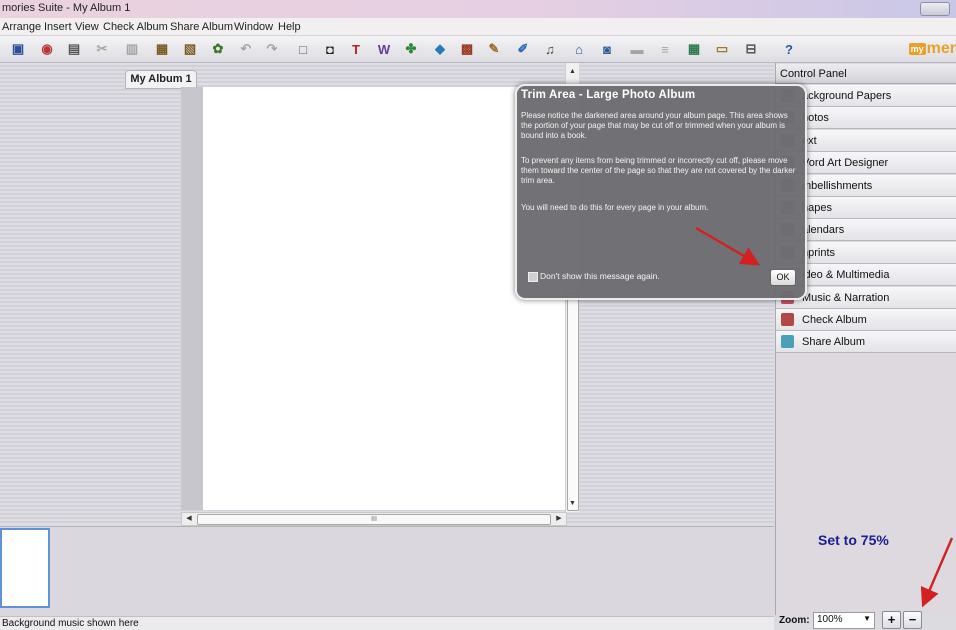  What do you see at coordinates (162, 49) in the screenshot?
I see `paste-icon: ▦` at bounding box center [162, 49].